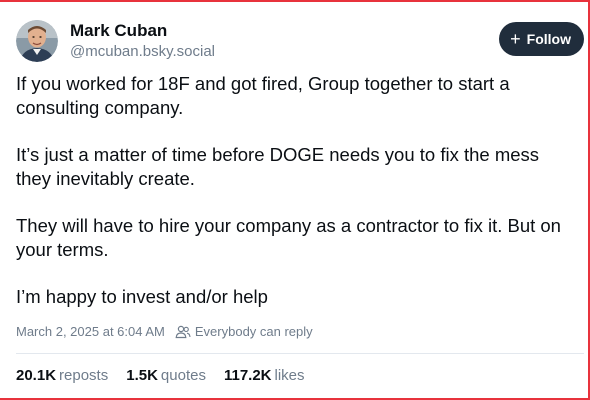 The image size is (590, 400). I want to click on quotes-label: quotes, so click(183, 375).